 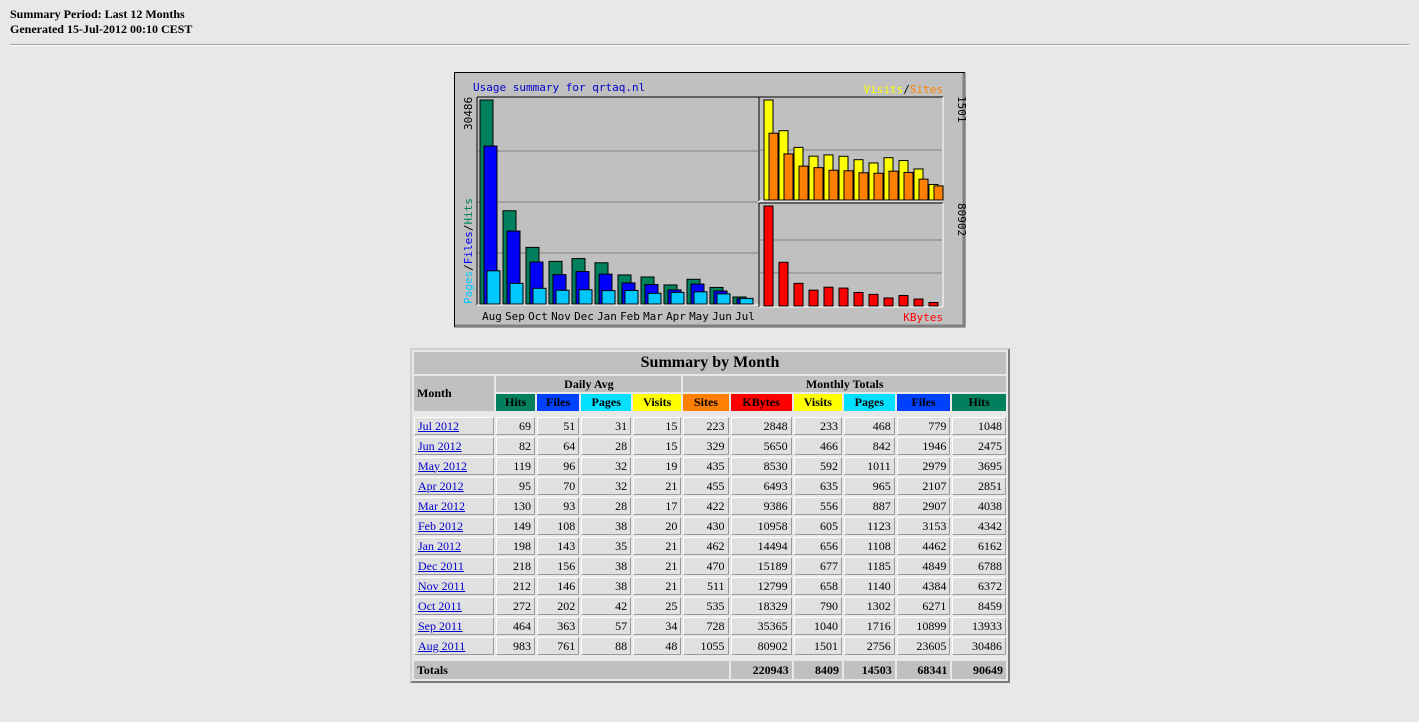 I want to click on cell-files: 2979, so click(x=923, y=466).